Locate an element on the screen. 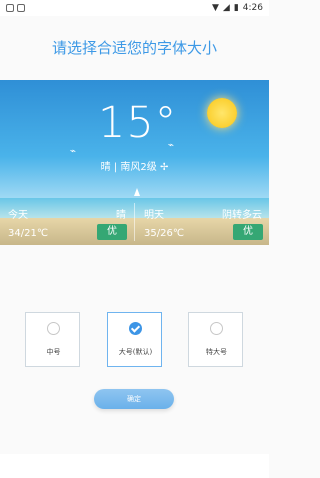 The width and height of the screenshot is (320, 478). font-option-label: 中号 is located at coordinates (53, 352).